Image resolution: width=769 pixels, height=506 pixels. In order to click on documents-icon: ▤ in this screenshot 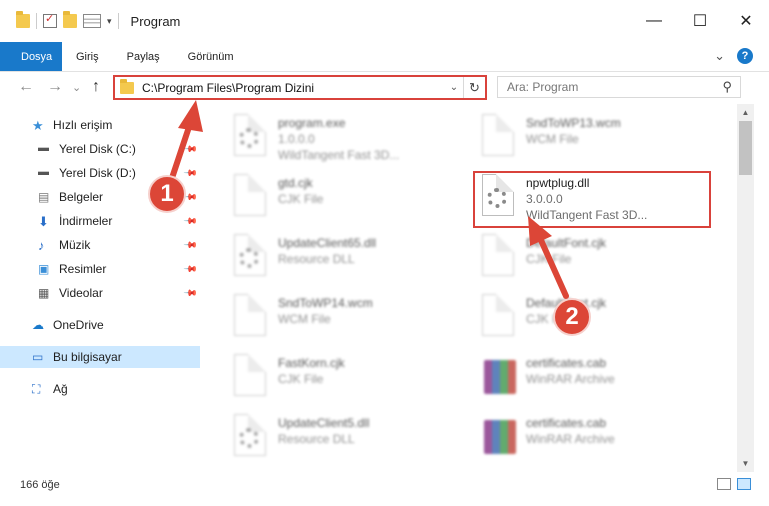, I will do `click(44, 197)`.